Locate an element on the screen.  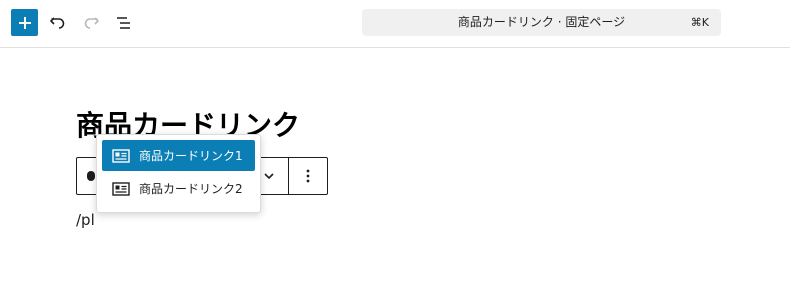
document-overview-button is located at coordinates (123, 22).